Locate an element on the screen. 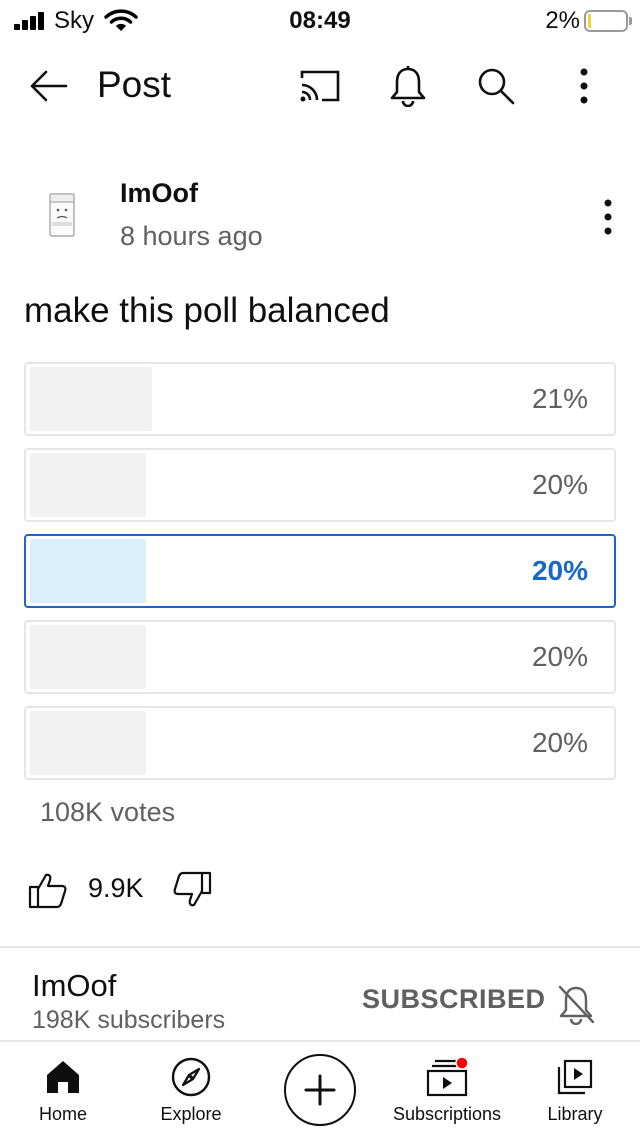  thumbs-down-icon is located at coordinates (192, 889).